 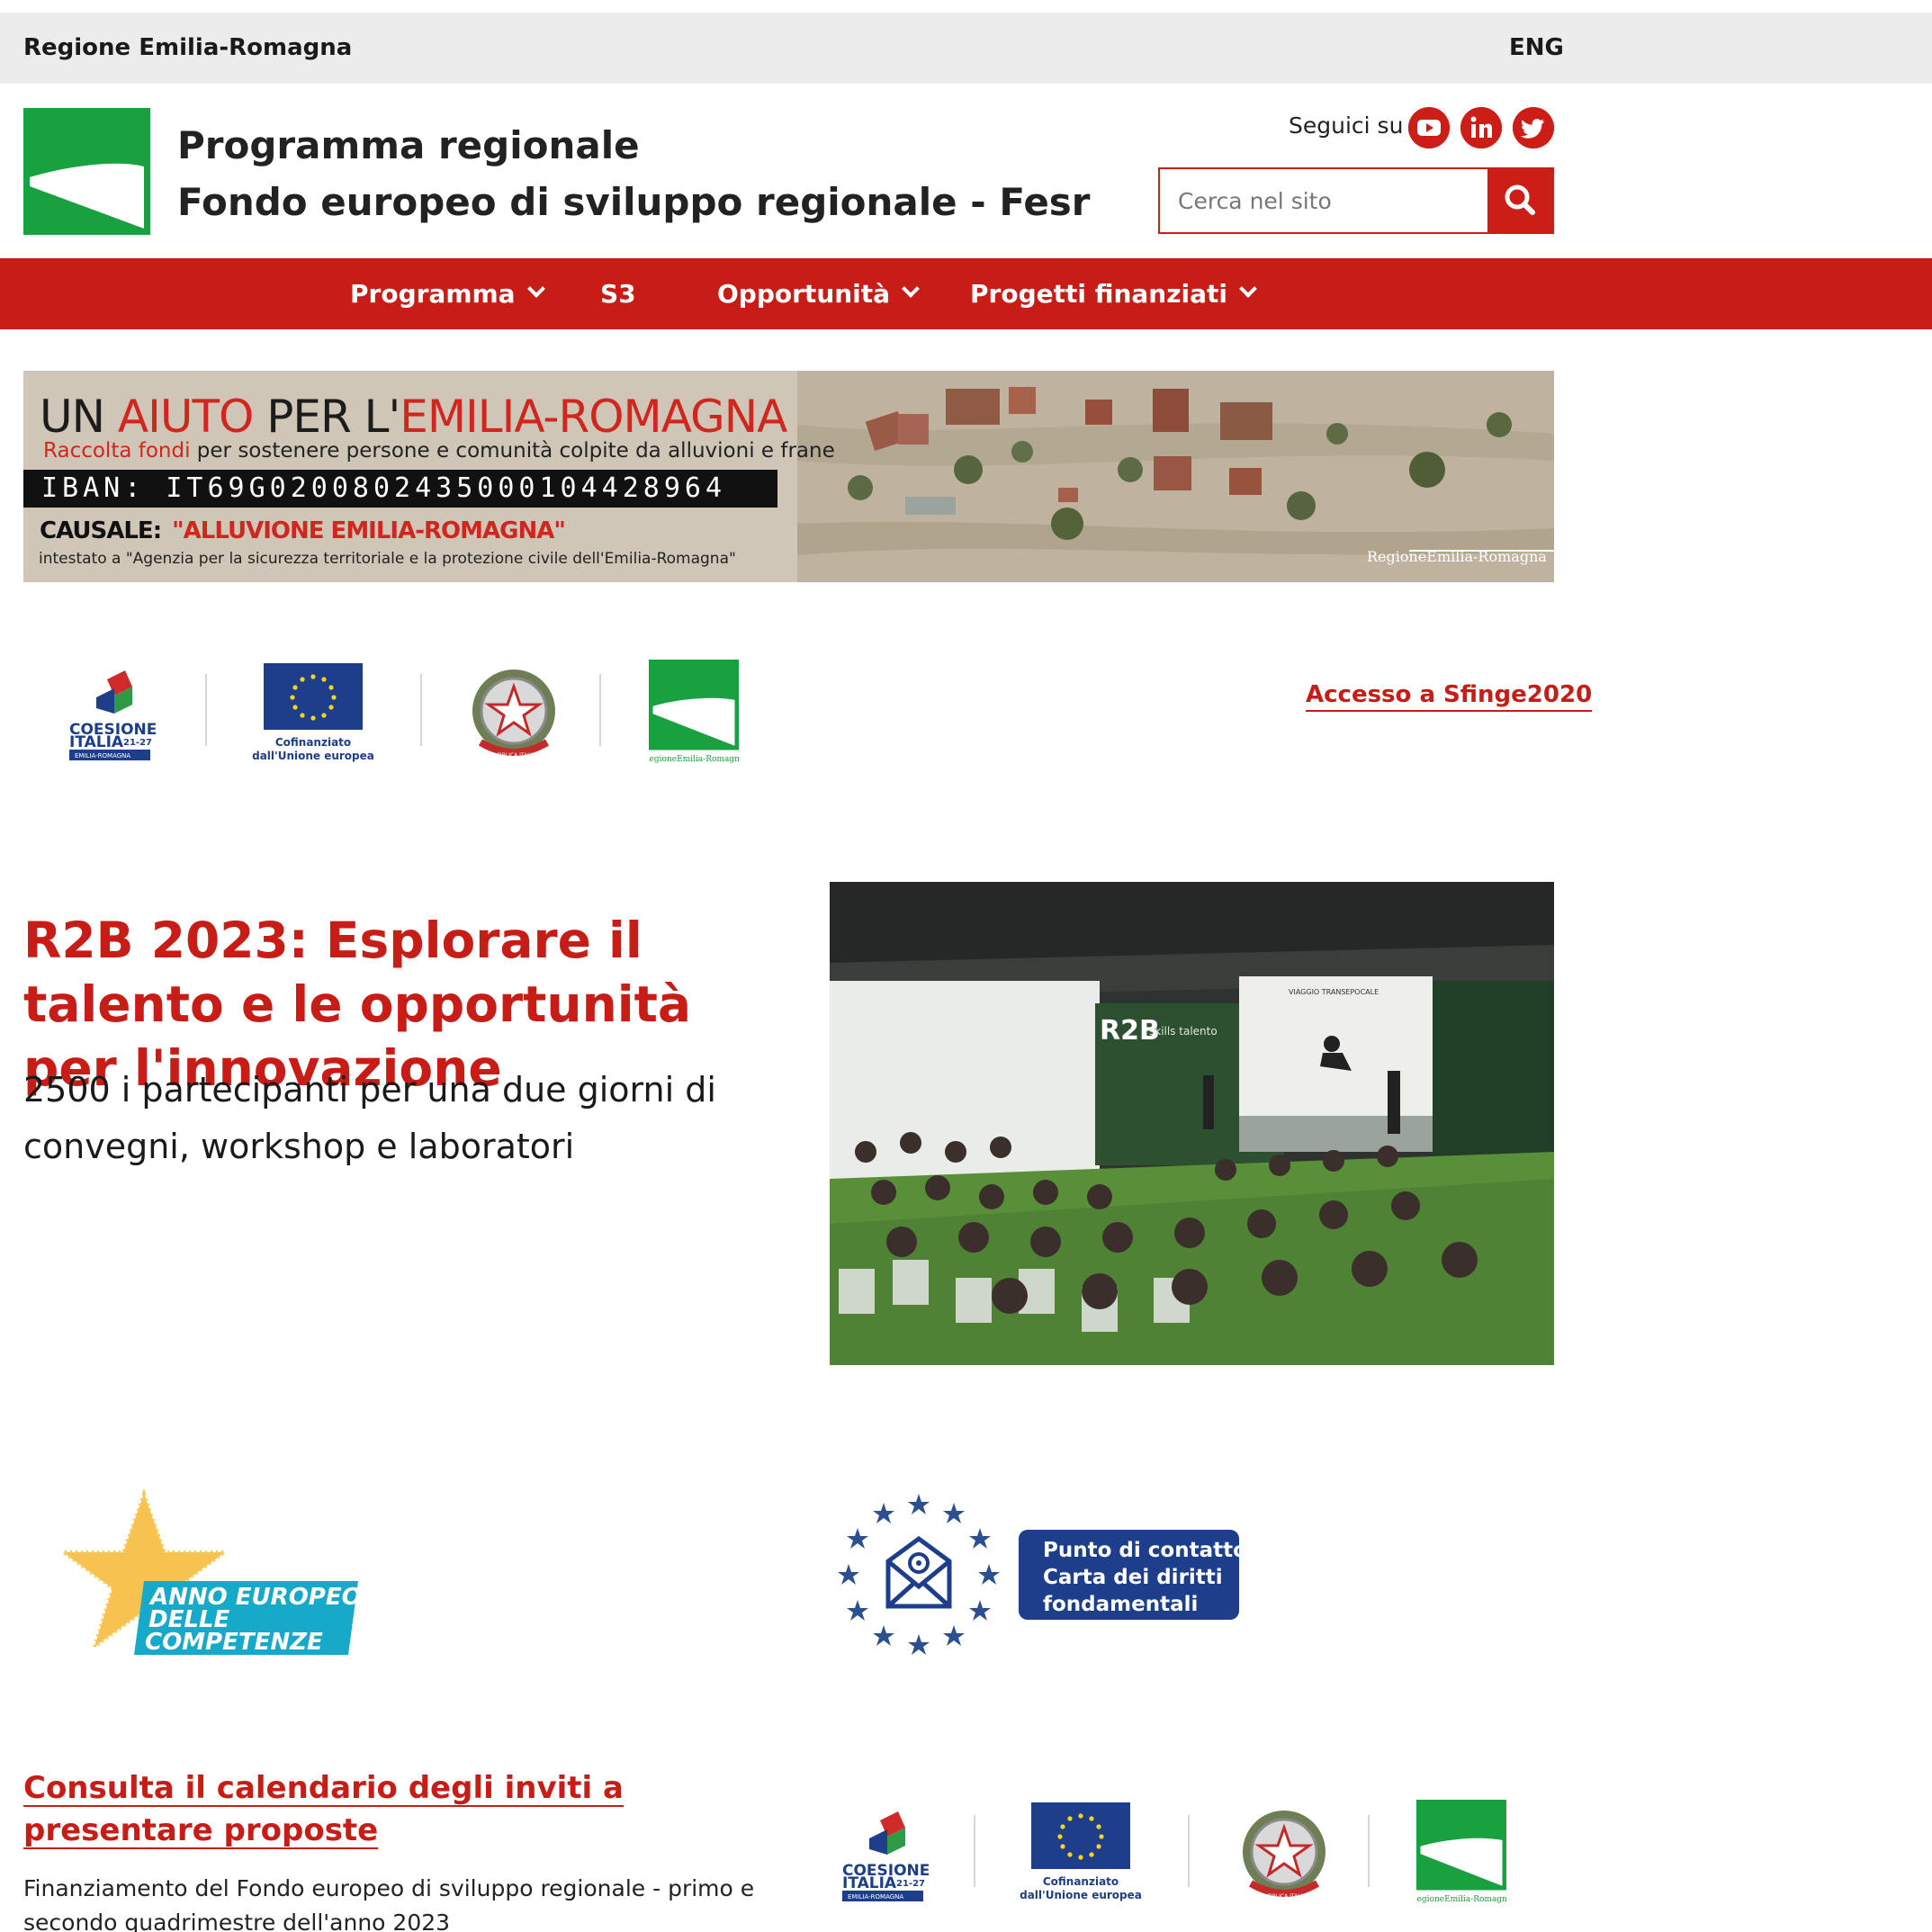 I want to click on banner-brand: RegioneEmilia-Romagna, so click(x=1457, y=556).